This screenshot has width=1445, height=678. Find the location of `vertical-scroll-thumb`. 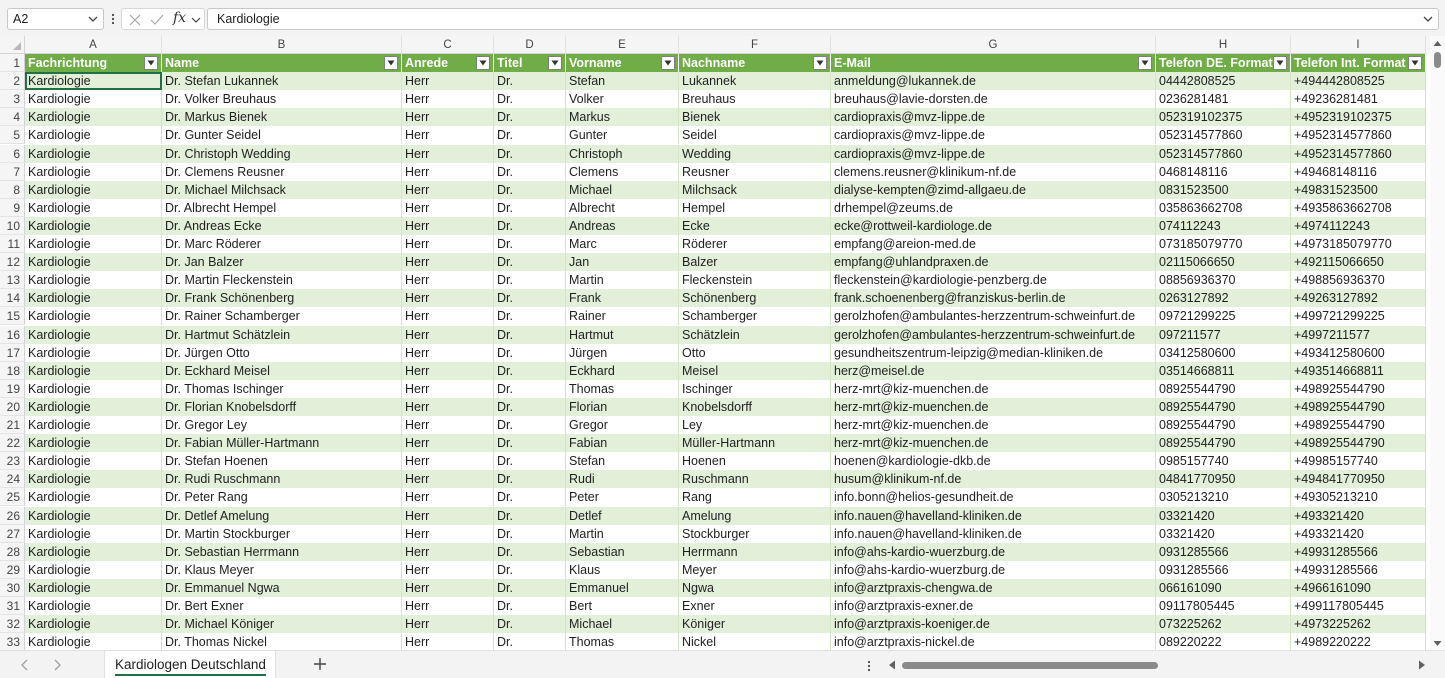

vertical-scroll-thumb is located at coordinates (1437, 60).